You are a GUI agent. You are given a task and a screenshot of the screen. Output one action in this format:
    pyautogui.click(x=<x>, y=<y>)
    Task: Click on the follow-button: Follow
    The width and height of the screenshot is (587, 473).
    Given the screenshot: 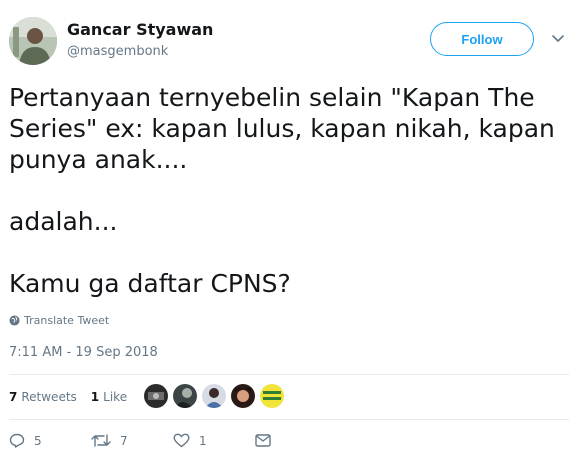 What is the action you would take?
    pyautogui.click(x=482, y=39)
    